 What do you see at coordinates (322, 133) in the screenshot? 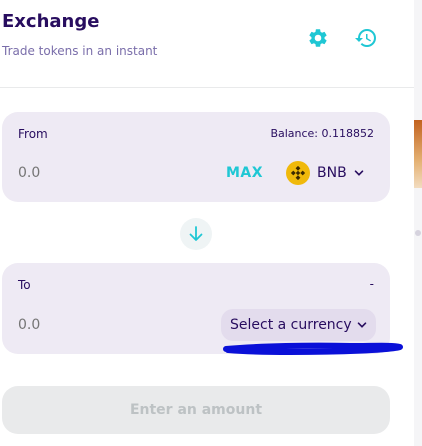
I see `from-balance: Balance: 0.118852` at bounding box center [322, 133].